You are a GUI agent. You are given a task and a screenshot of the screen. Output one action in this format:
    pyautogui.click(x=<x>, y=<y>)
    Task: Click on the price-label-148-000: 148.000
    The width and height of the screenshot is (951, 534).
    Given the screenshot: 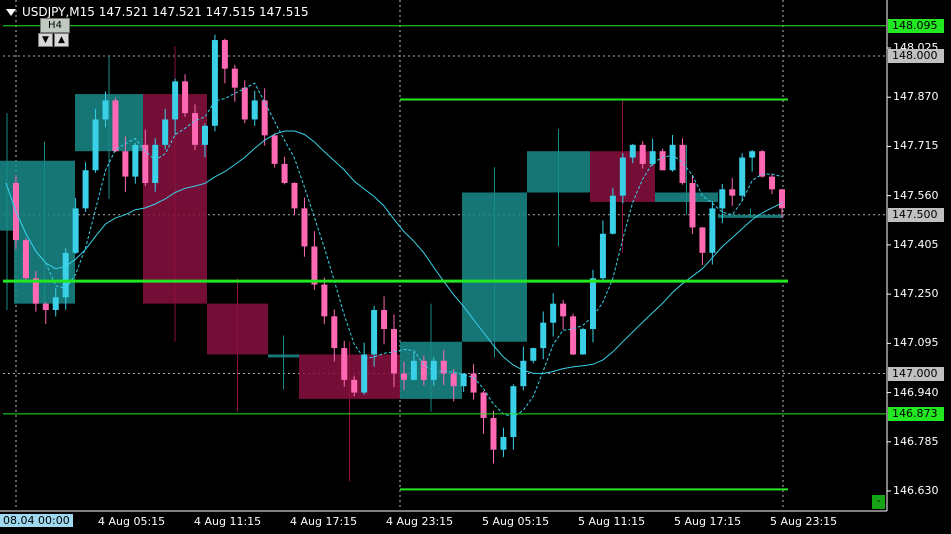 What is the action you would take?
    pyautogui.click(x=916, y=55)
    